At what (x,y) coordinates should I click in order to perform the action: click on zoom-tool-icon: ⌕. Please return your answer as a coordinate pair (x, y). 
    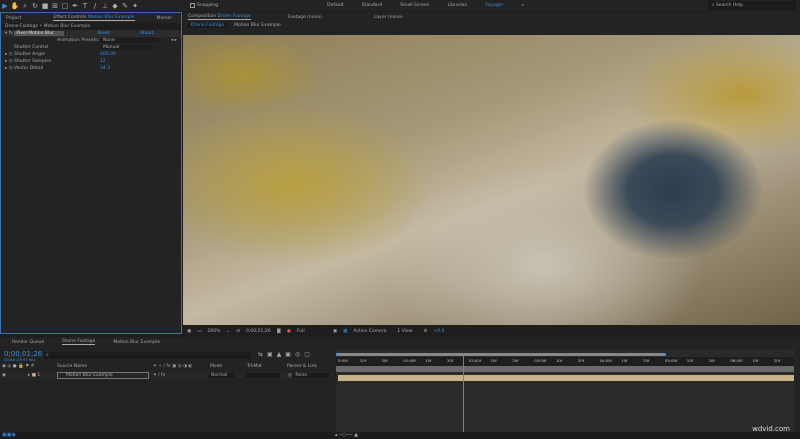
    Looking at the image, I should click on (25, 6).